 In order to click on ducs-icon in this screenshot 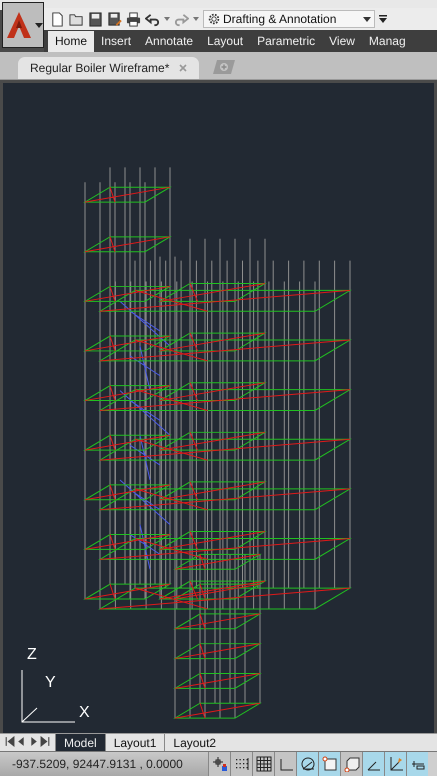, I will do `click(396, 764)`.